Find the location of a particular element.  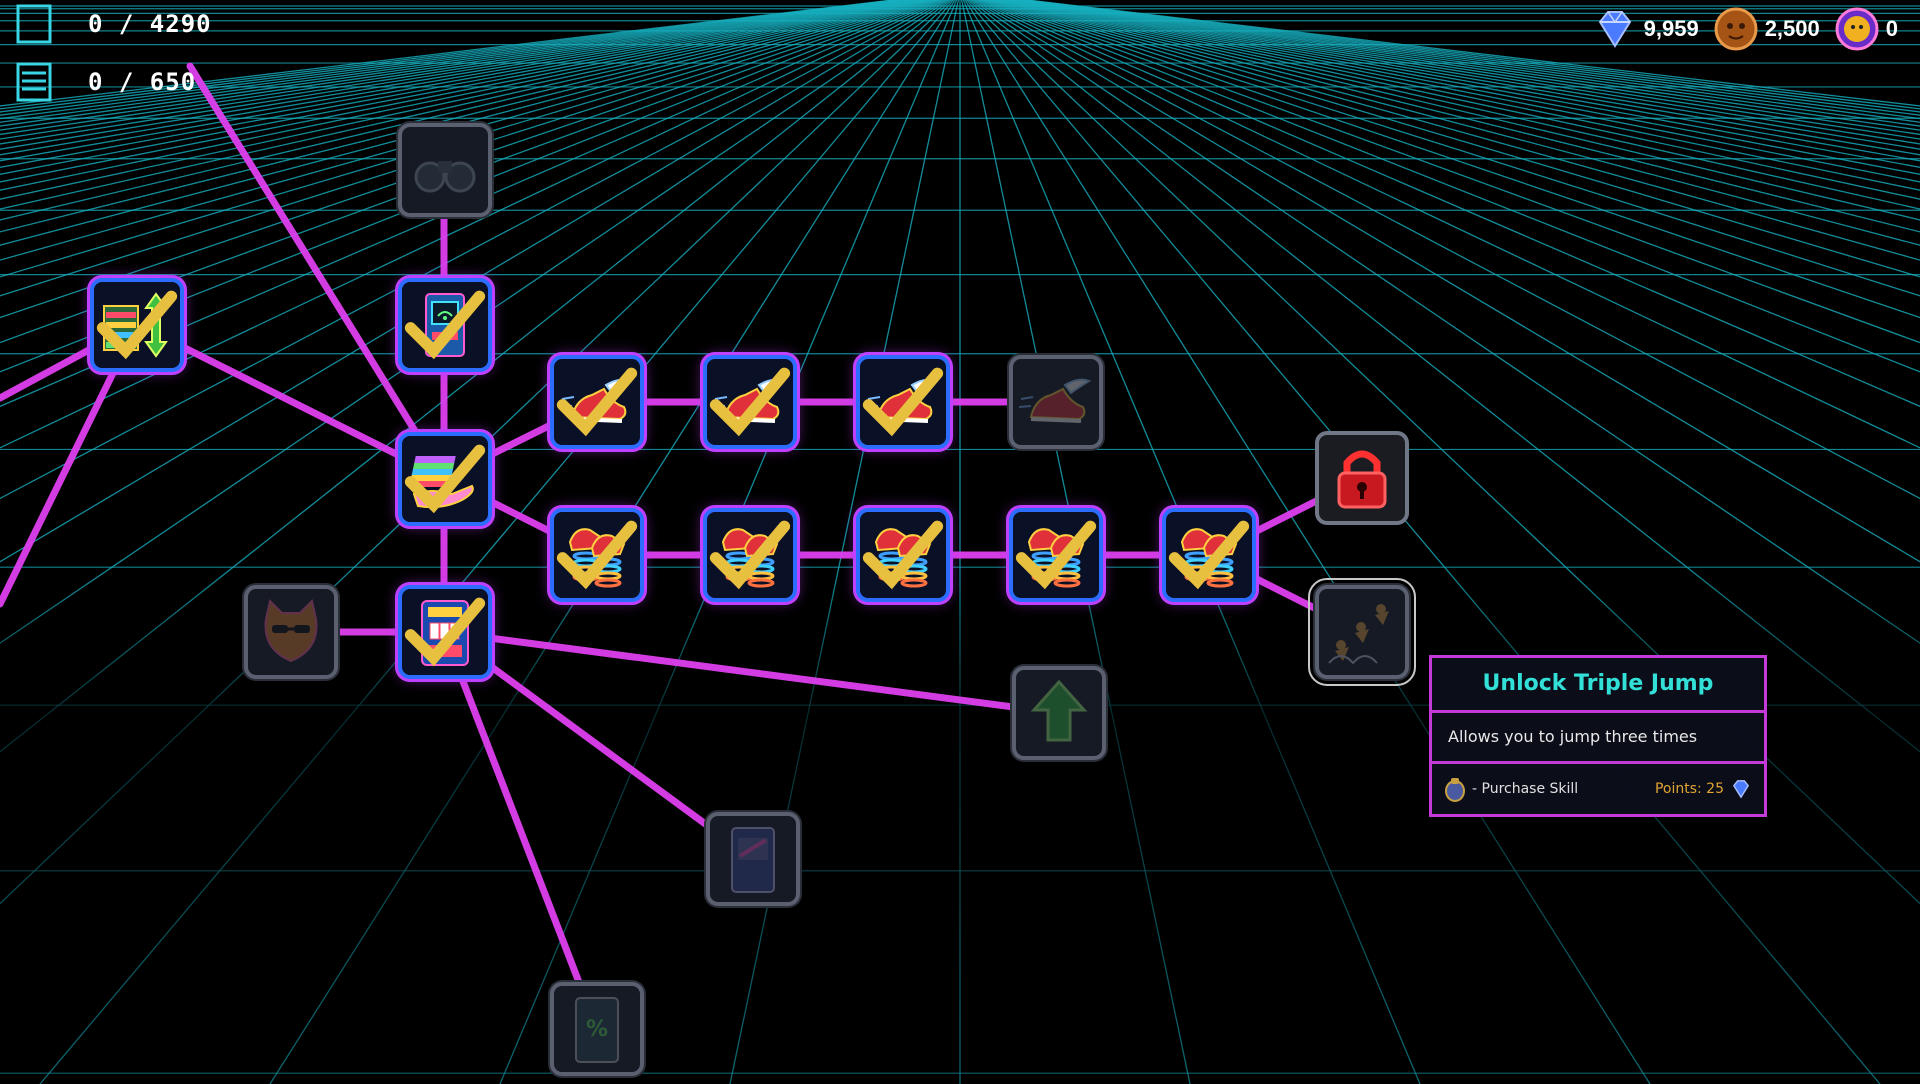

currency-rainbow-coins: 0 is located at coordinates (1866, 29).